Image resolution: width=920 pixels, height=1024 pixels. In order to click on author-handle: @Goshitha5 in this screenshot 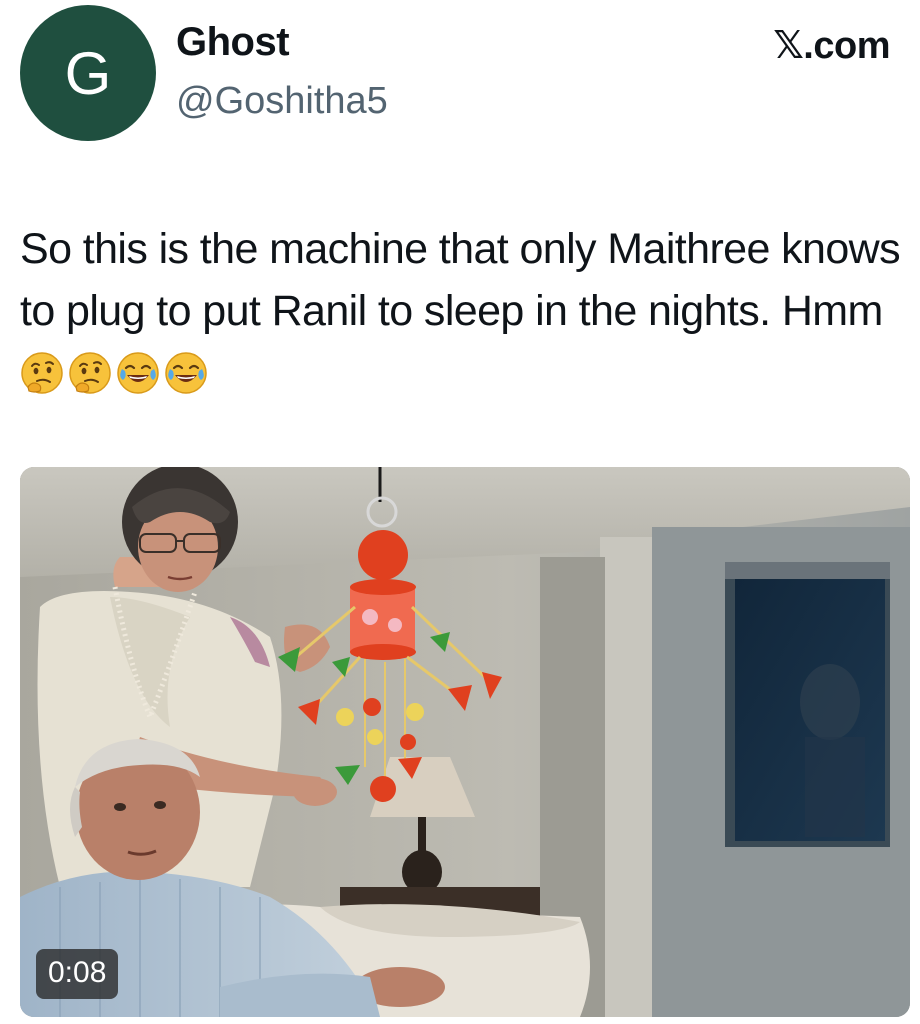, I will do `click(282, 101)`.